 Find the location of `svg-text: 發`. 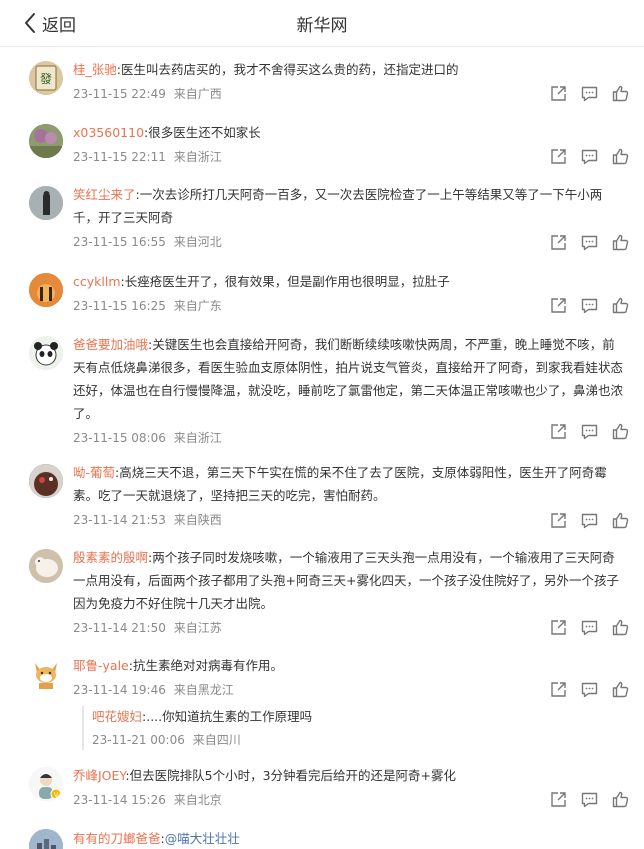

svg-text: 發 is located at coordinates (46, 78).